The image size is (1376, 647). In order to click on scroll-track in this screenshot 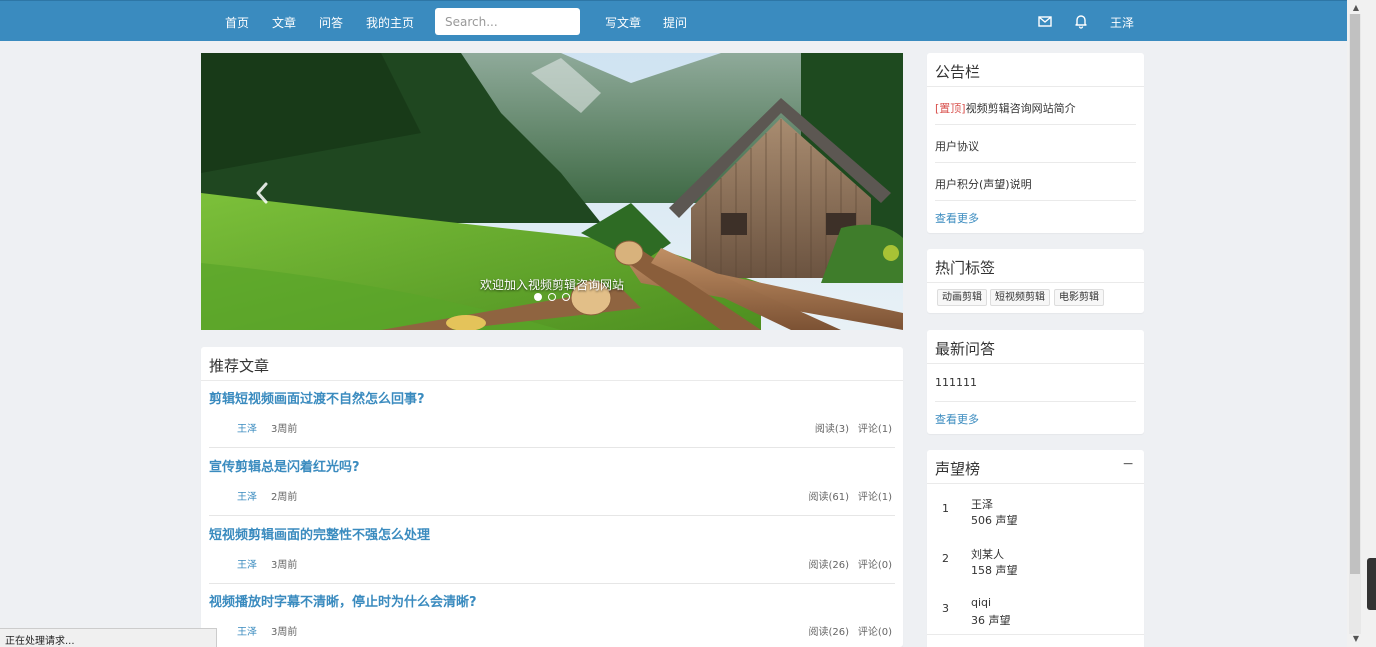, I will do `click(1355, 324)`.